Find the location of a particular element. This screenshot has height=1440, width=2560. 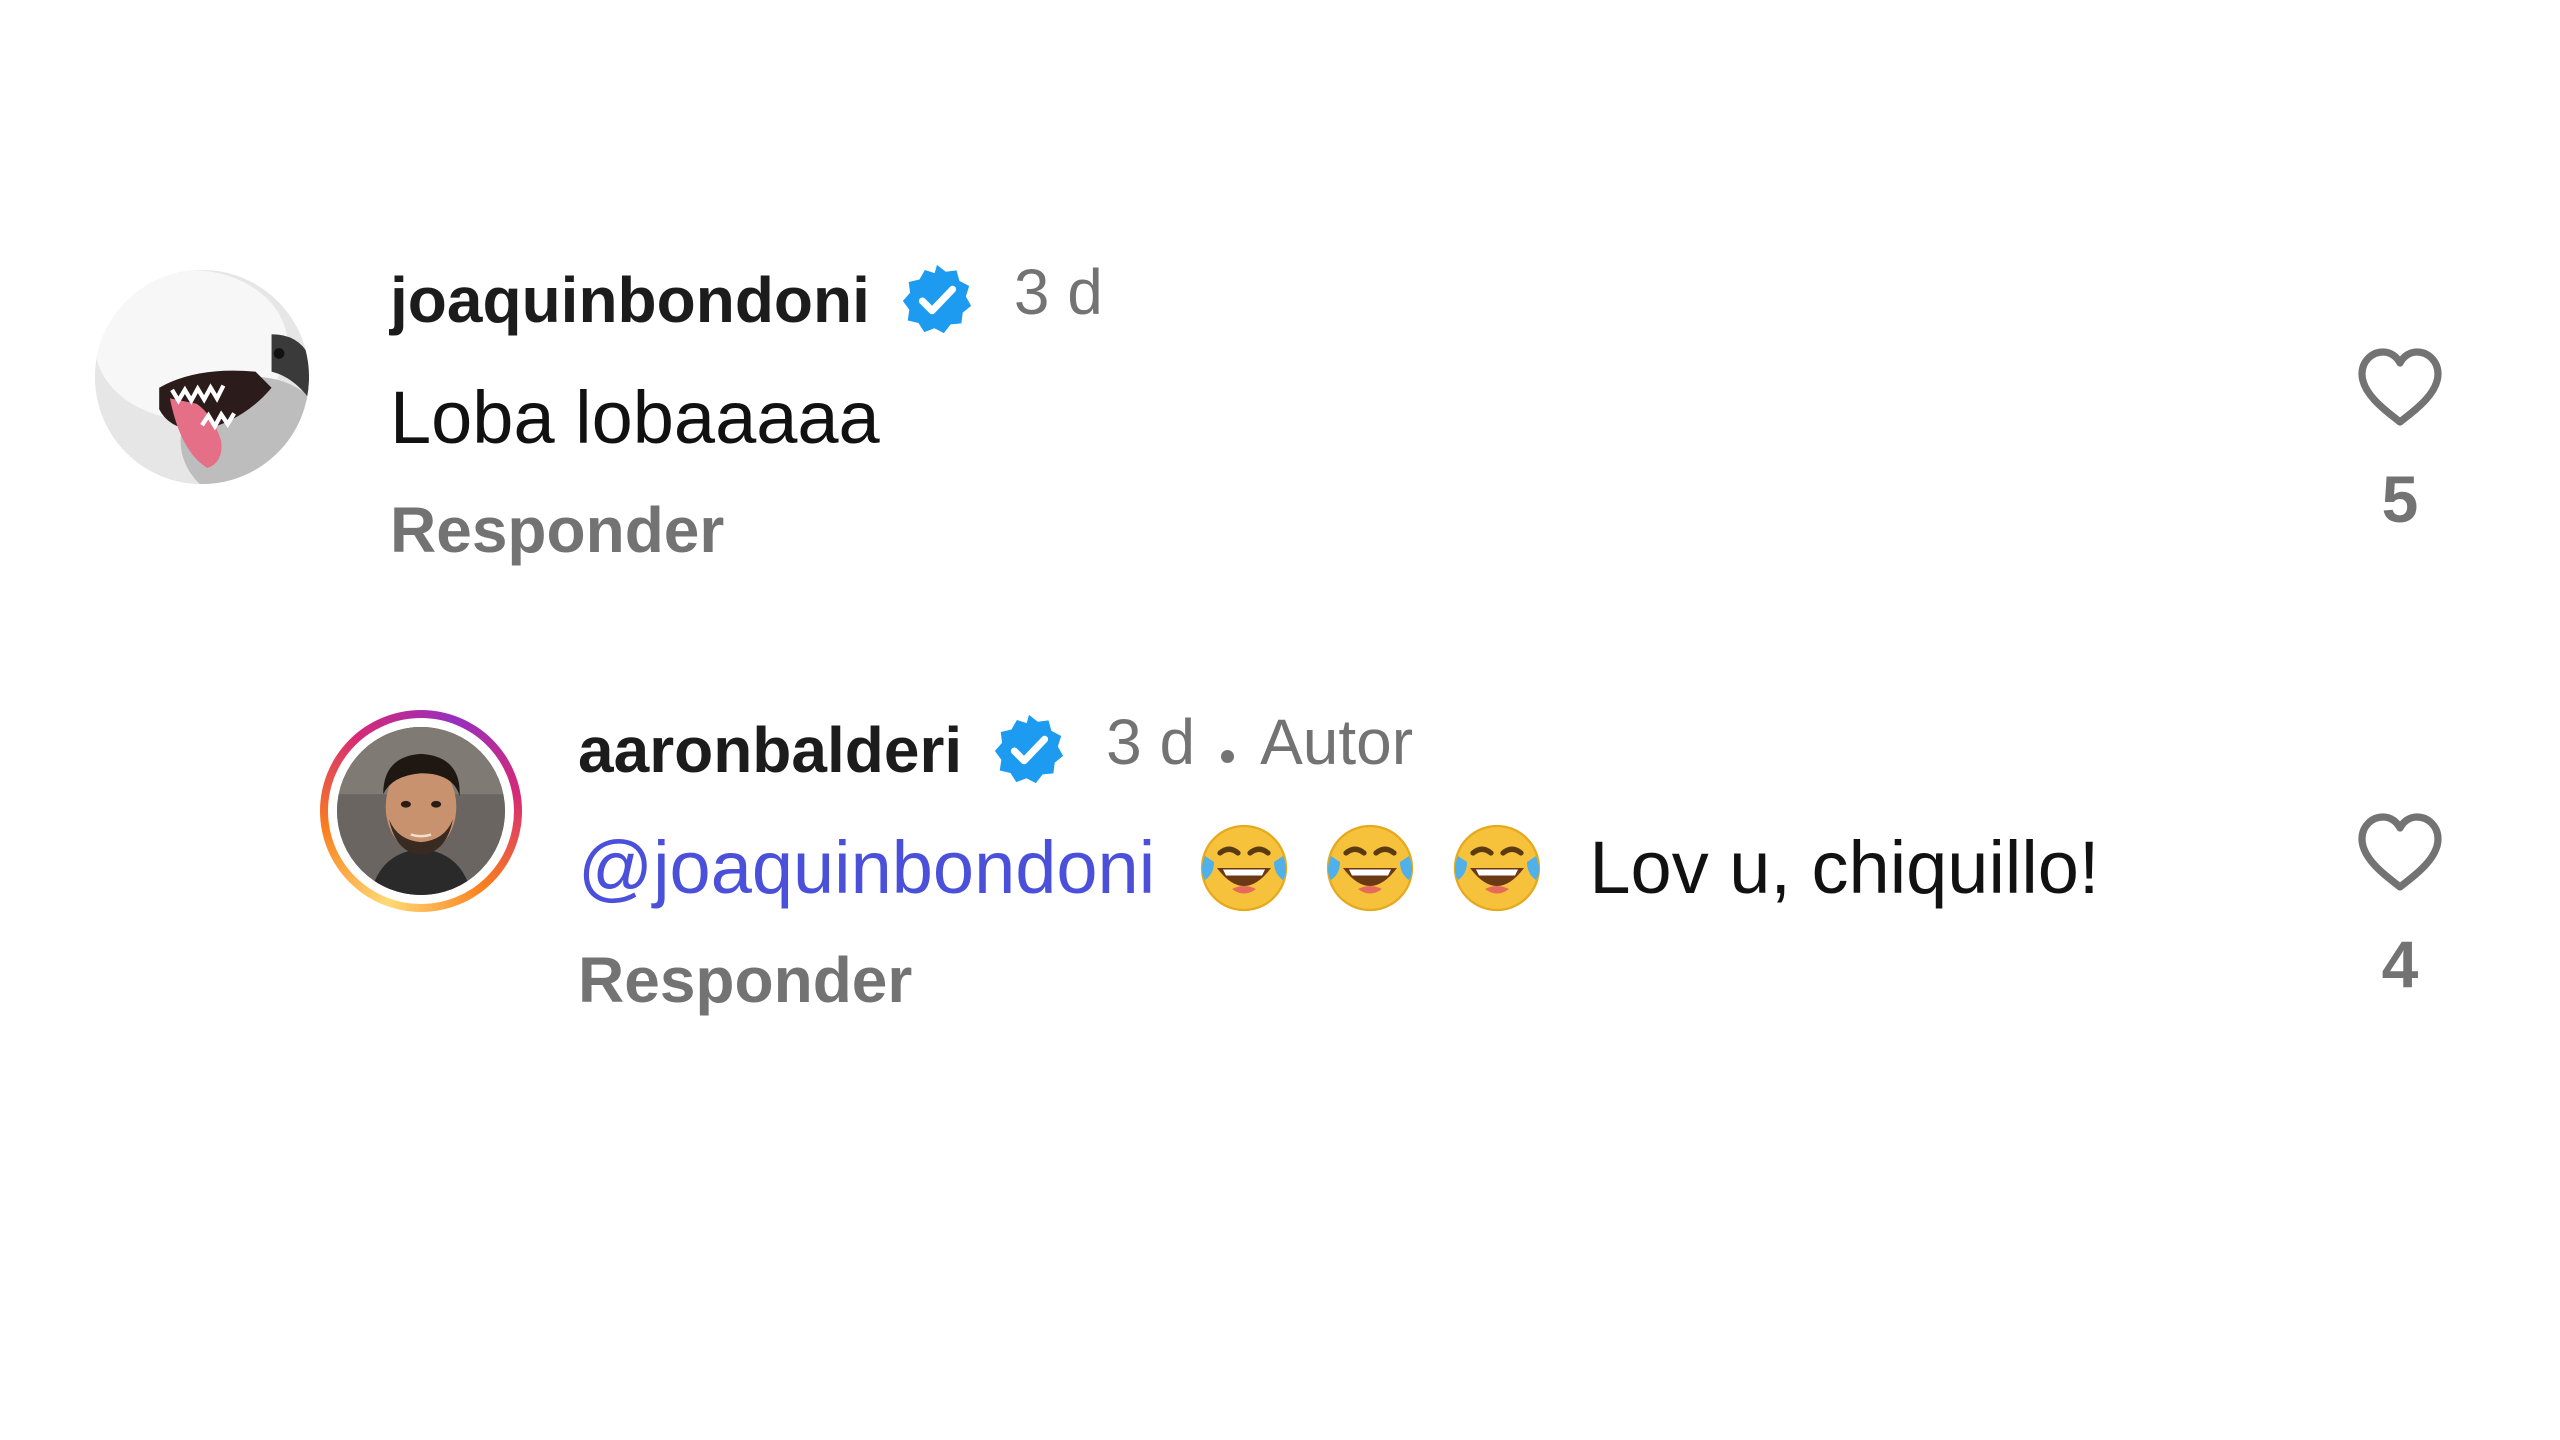

comment-text: @joaquinbondoni Lov u, chiquillo! is located at coordinates (1478, 868).